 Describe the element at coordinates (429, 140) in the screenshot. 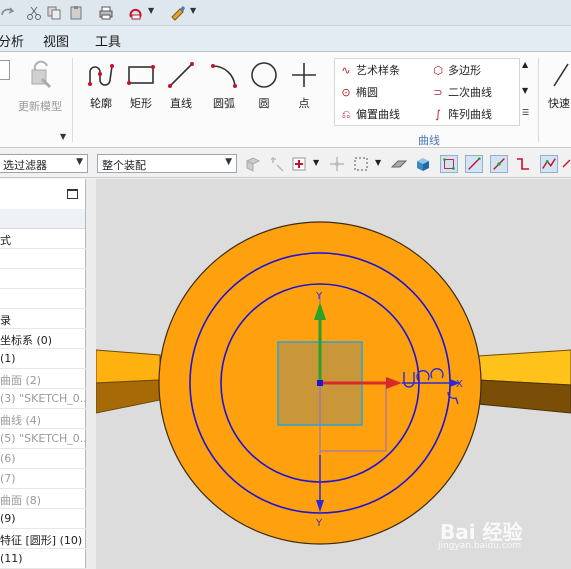

I see `curve-group-label: 曲线` at that location.